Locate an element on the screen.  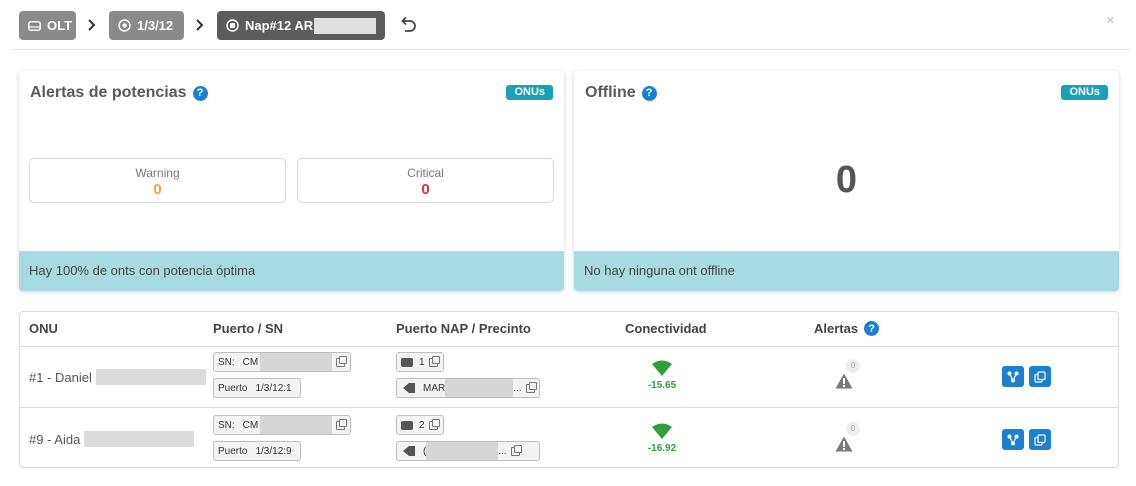
col-header-onu: ONU is located at coordinates (43, 328).